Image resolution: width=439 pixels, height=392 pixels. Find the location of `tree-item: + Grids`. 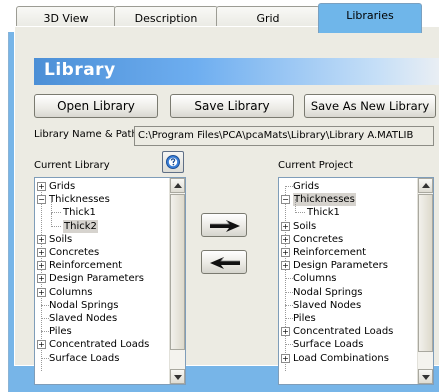

tree-item: + Grids is located at coordinates (102, 186).